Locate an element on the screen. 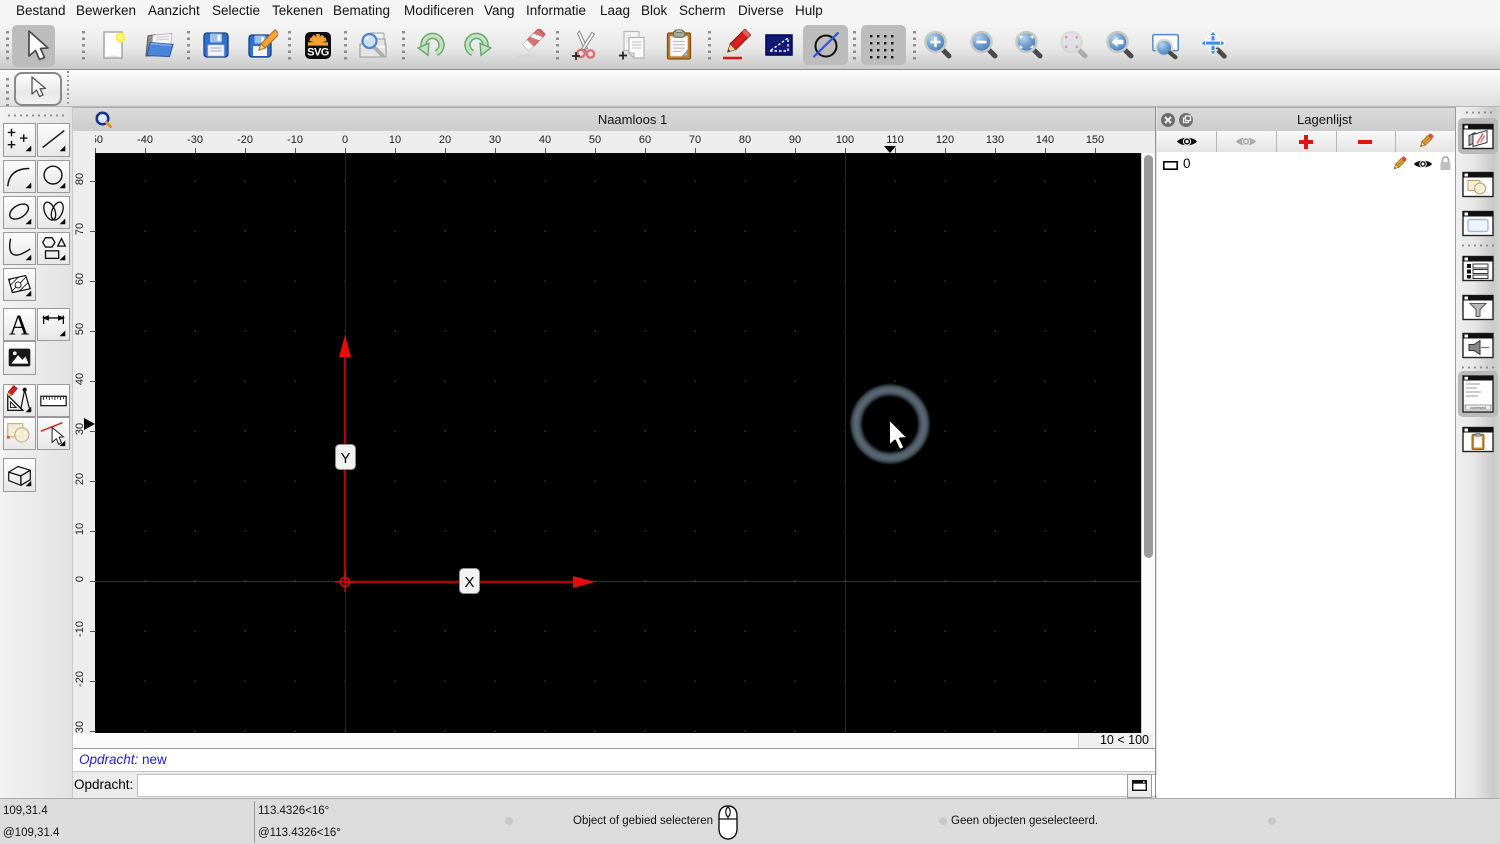  svg-text: command is located at coordinates (1477, 408).